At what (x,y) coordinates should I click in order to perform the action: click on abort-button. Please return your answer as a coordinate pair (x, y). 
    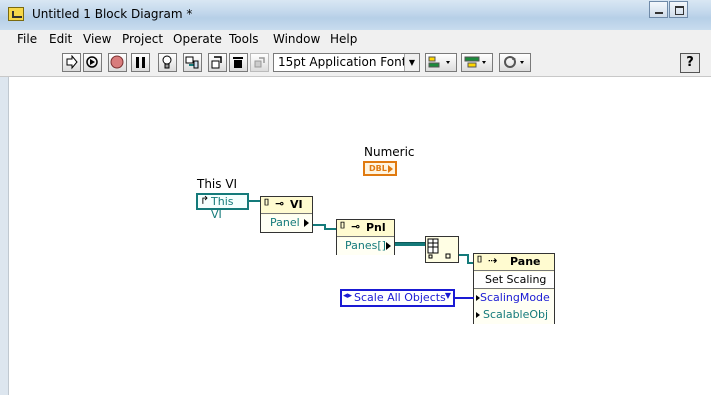
    Looking at the image, I should click on (117, 62).